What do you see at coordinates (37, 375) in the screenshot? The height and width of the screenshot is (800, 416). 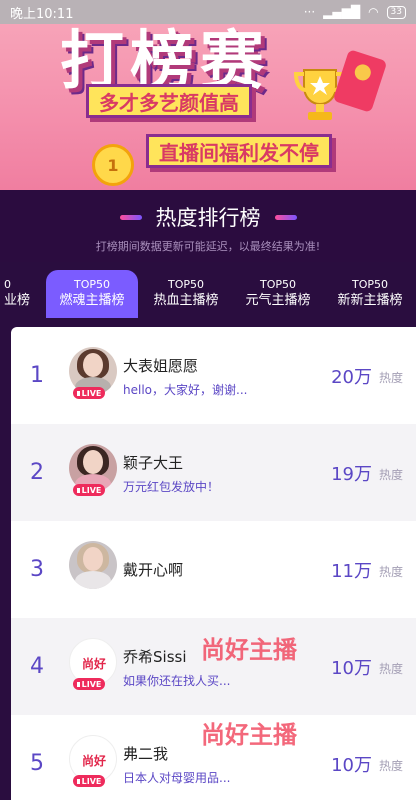 I see `rank-number: 1` at bounding box center [37, 375].